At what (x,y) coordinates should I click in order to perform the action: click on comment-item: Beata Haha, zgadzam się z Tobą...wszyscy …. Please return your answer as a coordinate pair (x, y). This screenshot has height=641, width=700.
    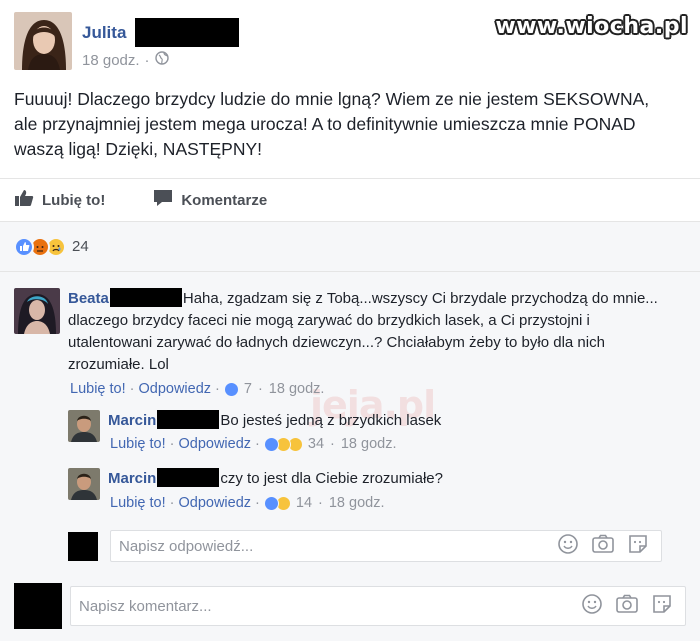
    Looking at the image, I should click on (349, 332).